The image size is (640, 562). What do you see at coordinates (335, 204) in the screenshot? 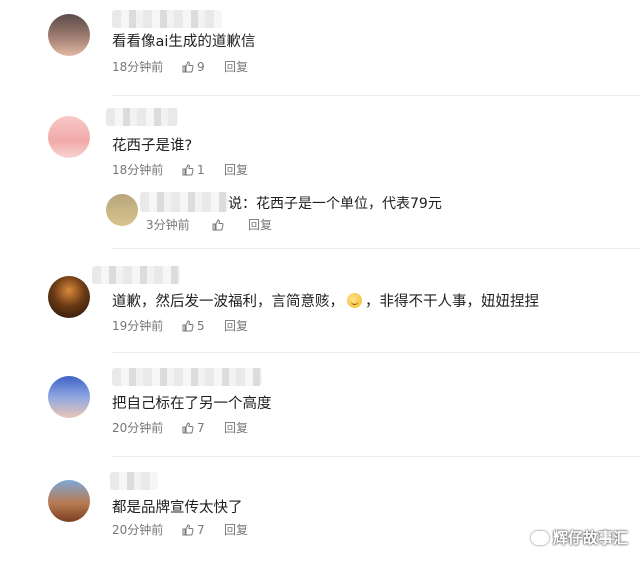
I see `reply-text: 说：花西子是一个单位，代表79元` at bounding box center [335, 204].